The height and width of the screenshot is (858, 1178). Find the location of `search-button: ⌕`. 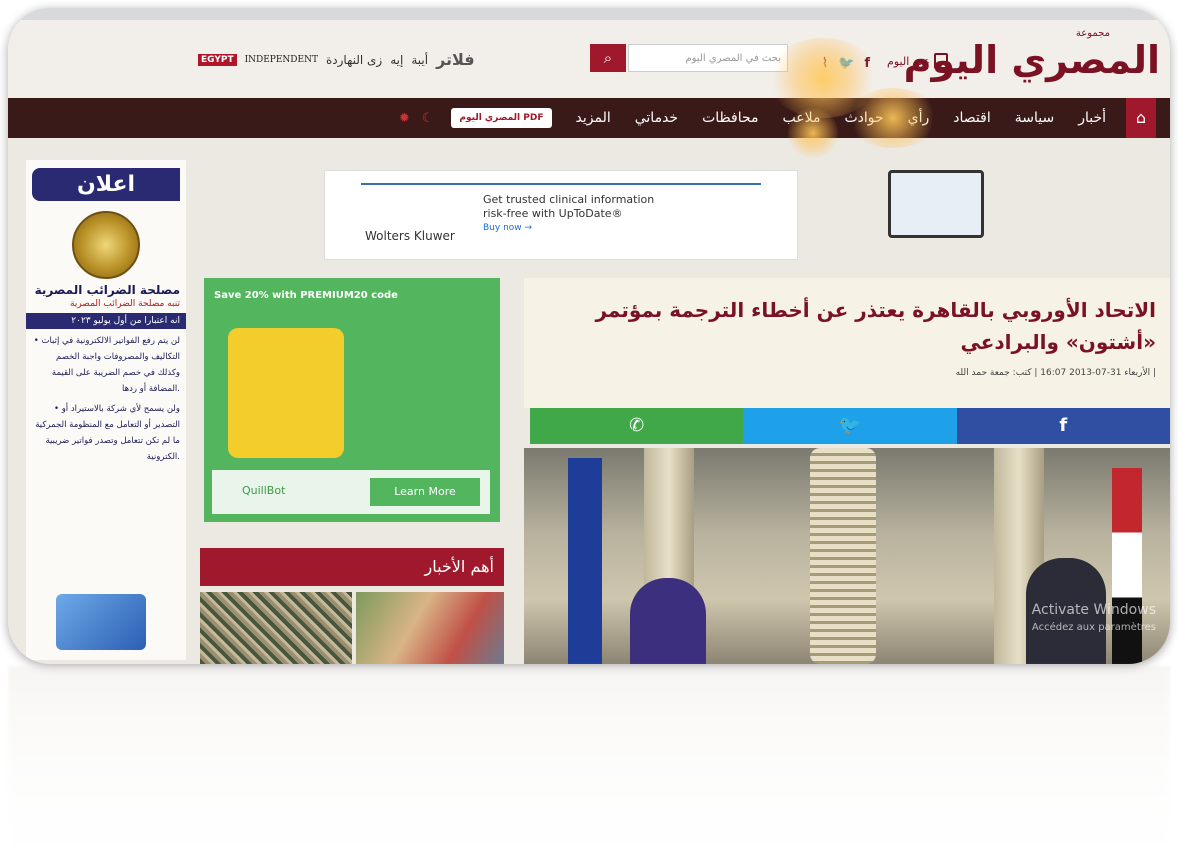

search-button: ⌕ is located at coordinates (608, 58).